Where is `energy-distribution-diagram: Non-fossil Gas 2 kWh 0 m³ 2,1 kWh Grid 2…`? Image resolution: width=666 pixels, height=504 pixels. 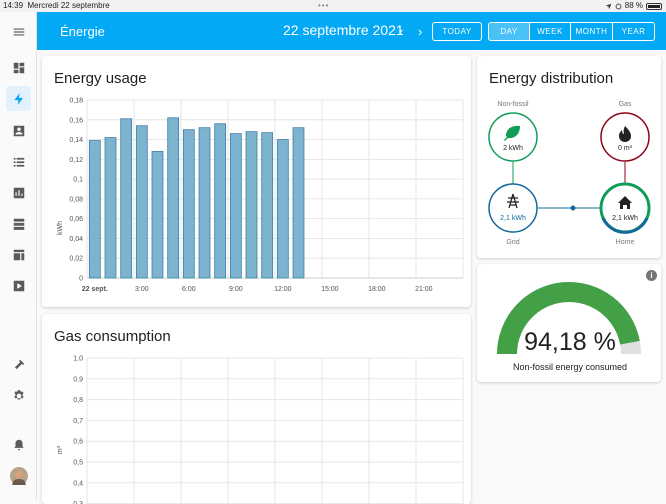
energy-distribution-diagram: Non-fossil Gas 2 kWh 0 m³ 2,1 kWh Grid 2… is located at coordinates (569, 173).